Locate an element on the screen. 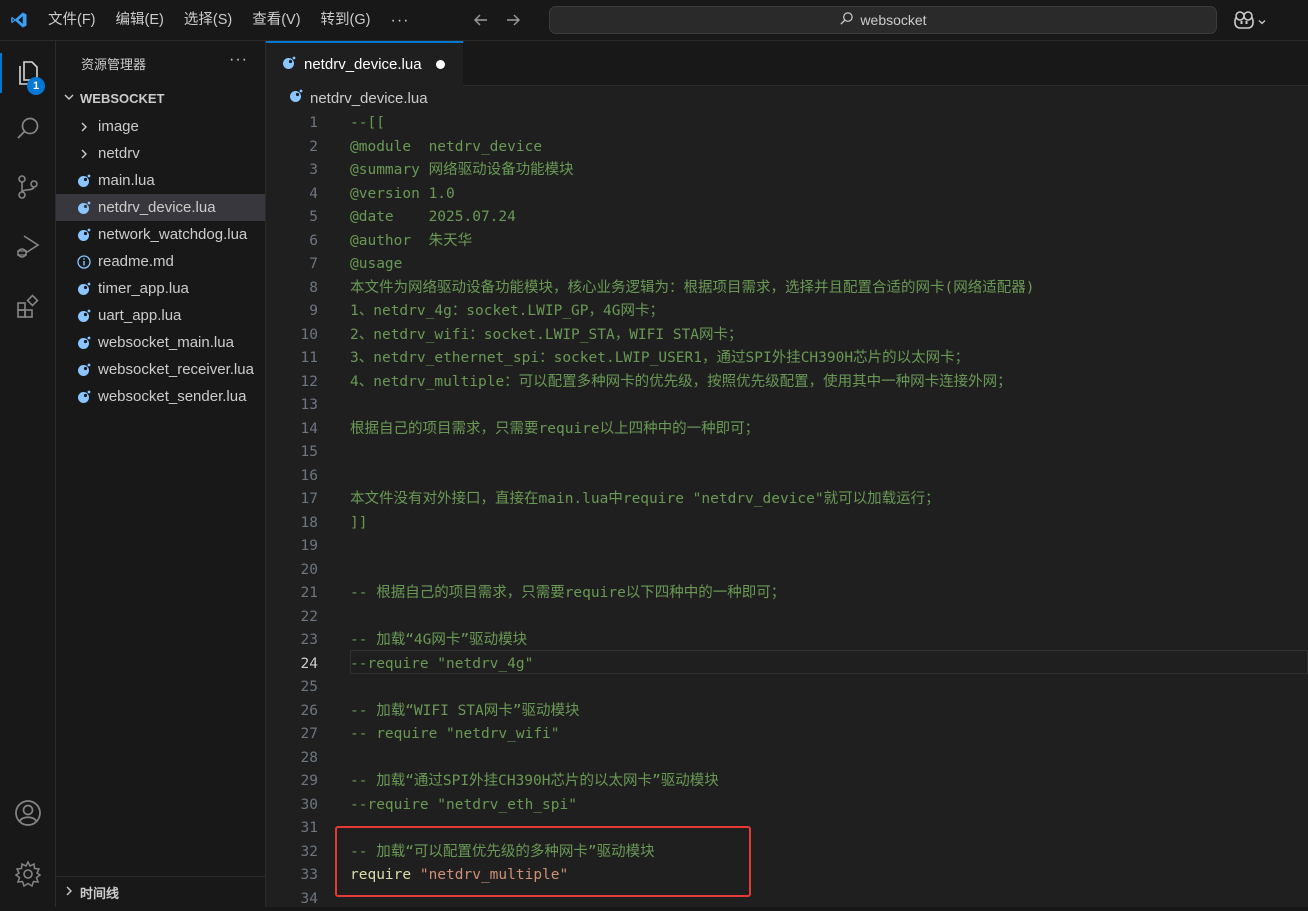 Image resolution: width=1308 pixels, height=911 pixels. code-line: 30 --require "netdrv_eth_spi" is located at coordinates (787, 806).